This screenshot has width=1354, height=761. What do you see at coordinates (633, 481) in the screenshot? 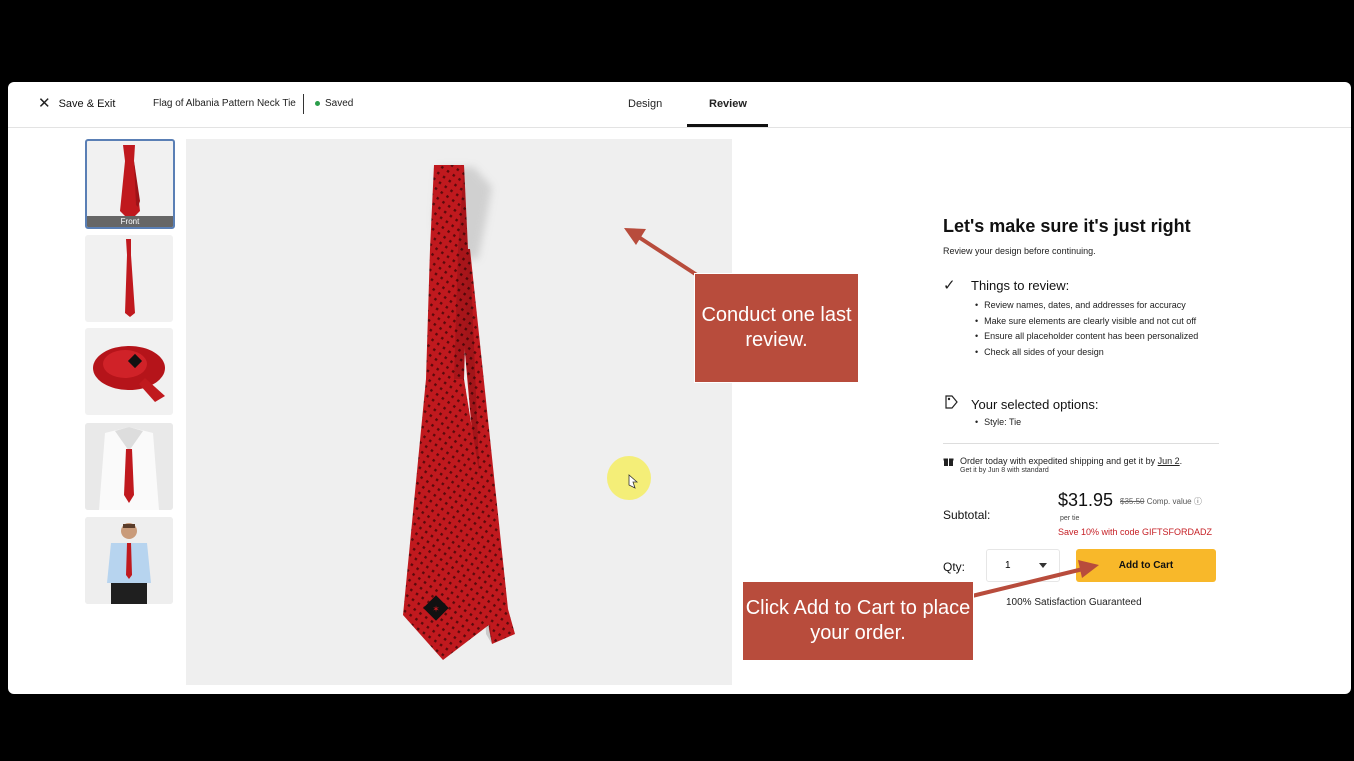
I see `cursor-icon` at bounding box center [633, 481].